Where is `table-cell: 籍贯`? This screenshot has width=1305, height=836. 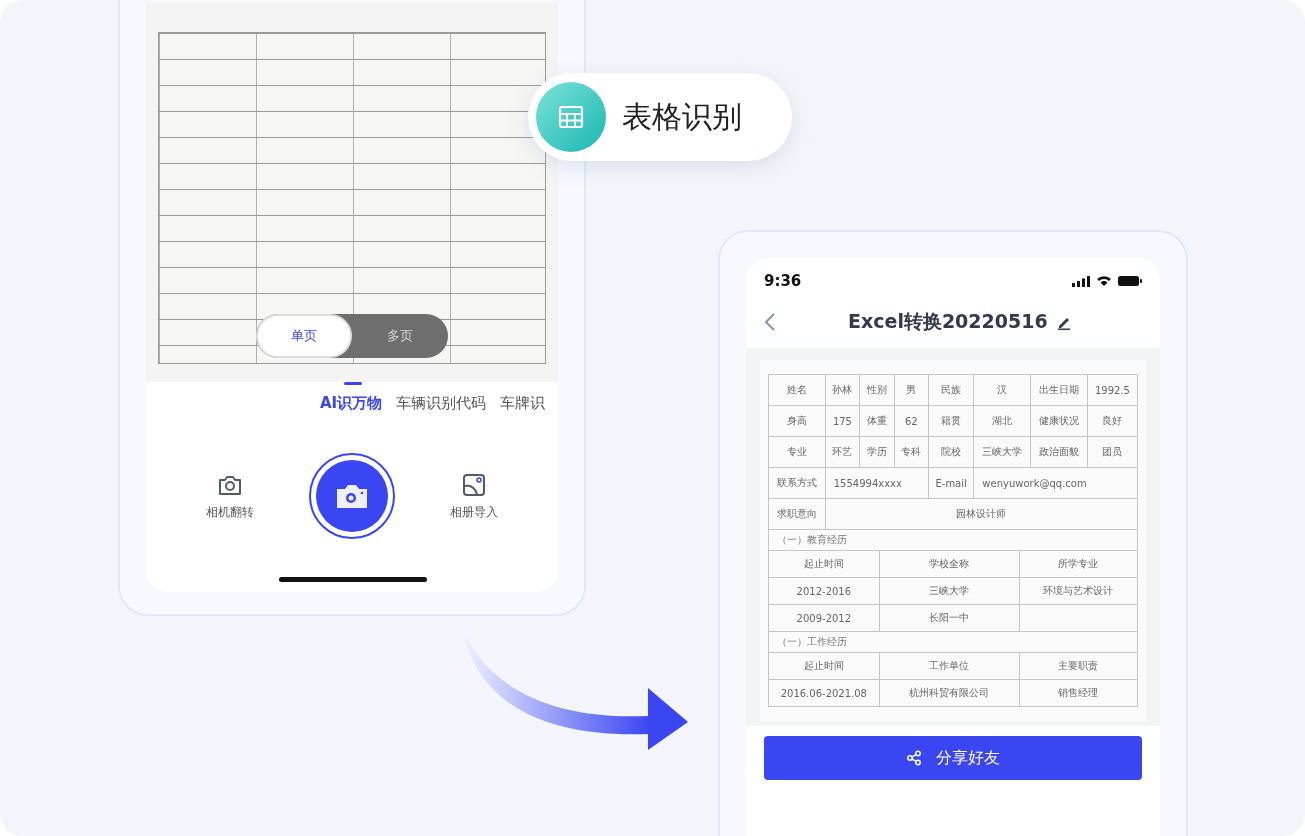
table-cell: 籍贯 is located at coordinates (951, 421).